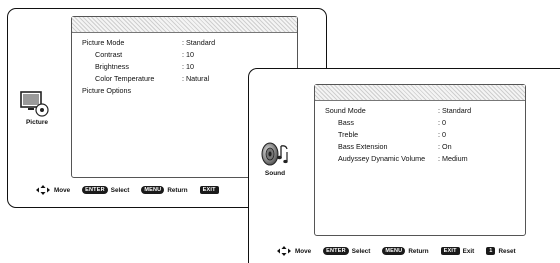 The image size is (560, 263). I want to click on menu-item: Audyssey Dynamic Volume : Medium, so click(420, 159).